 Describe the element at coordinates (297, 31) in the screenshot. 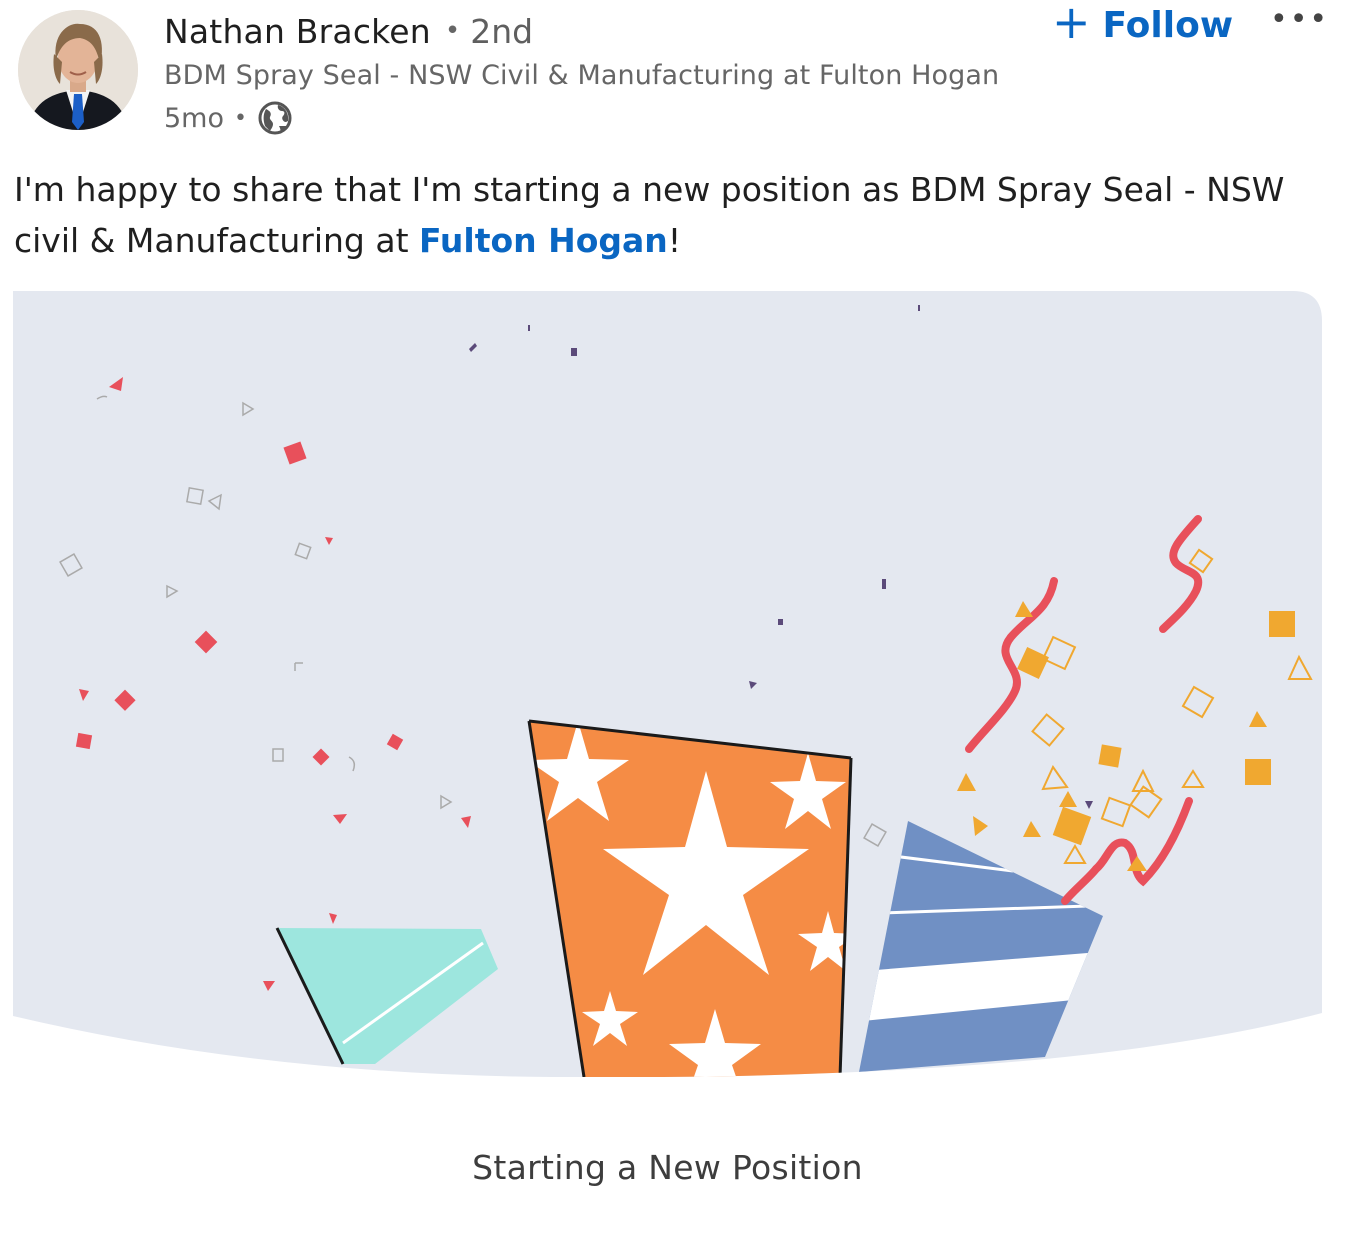

I see `author-name: Nathan Bracken` at that location.